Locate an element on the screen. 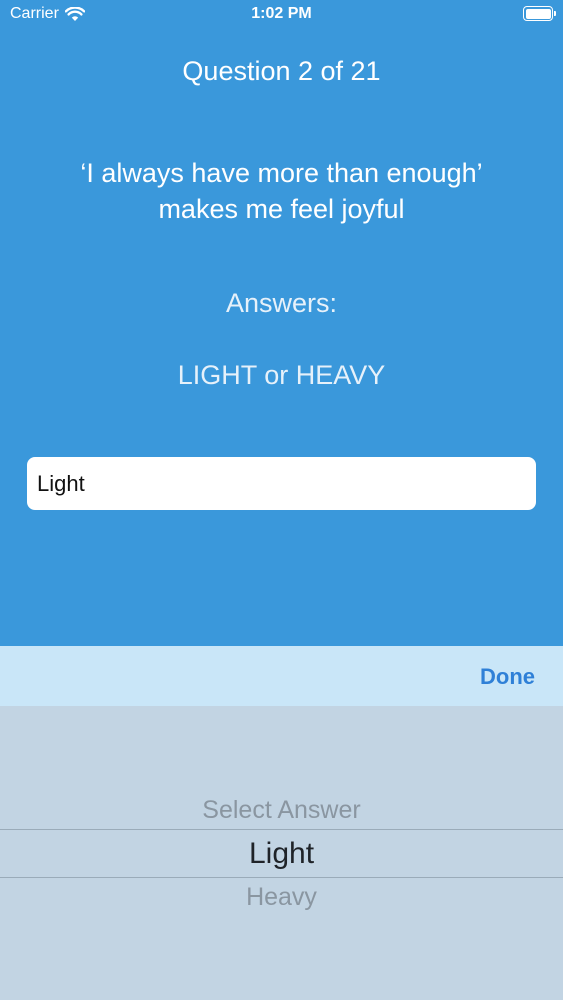  picker-selection-bottom-divider is located at coordinates (281, 877).